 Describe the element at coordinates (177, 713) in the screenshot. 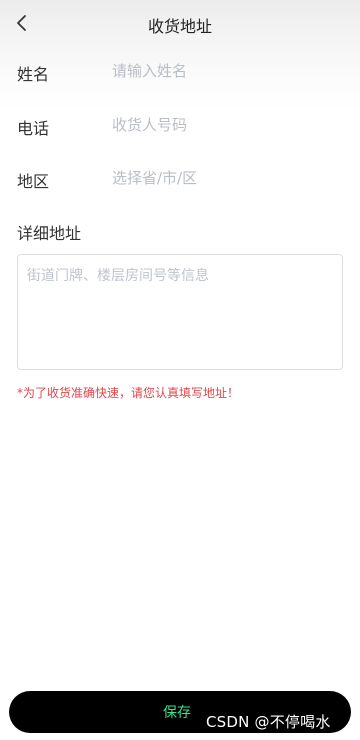

I see `save-button-label: 保存` at that location.